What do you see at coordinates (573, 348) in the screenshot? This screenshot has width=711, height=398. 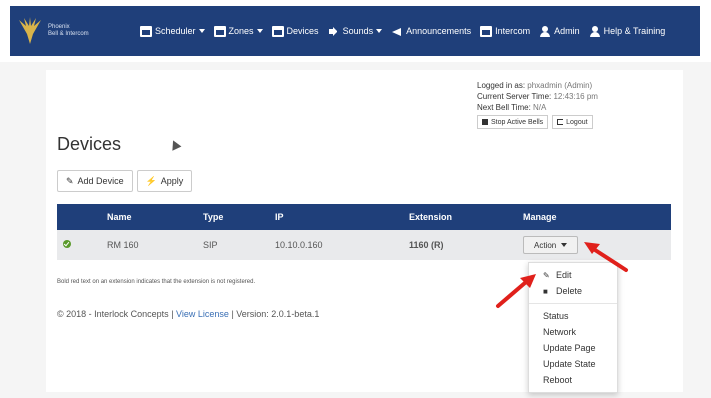 I see `menu-item-update-page: Update Page` at bounding box center [573, 348].